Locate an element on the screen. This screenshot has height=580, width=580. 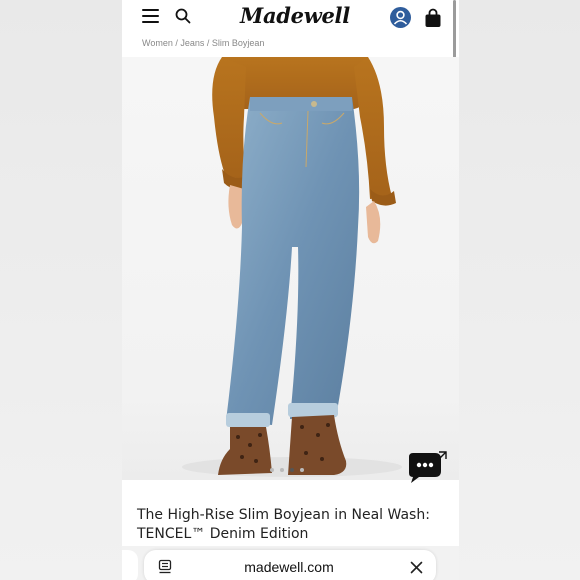
reader-mode-icon is located at coordinates (165, 567).